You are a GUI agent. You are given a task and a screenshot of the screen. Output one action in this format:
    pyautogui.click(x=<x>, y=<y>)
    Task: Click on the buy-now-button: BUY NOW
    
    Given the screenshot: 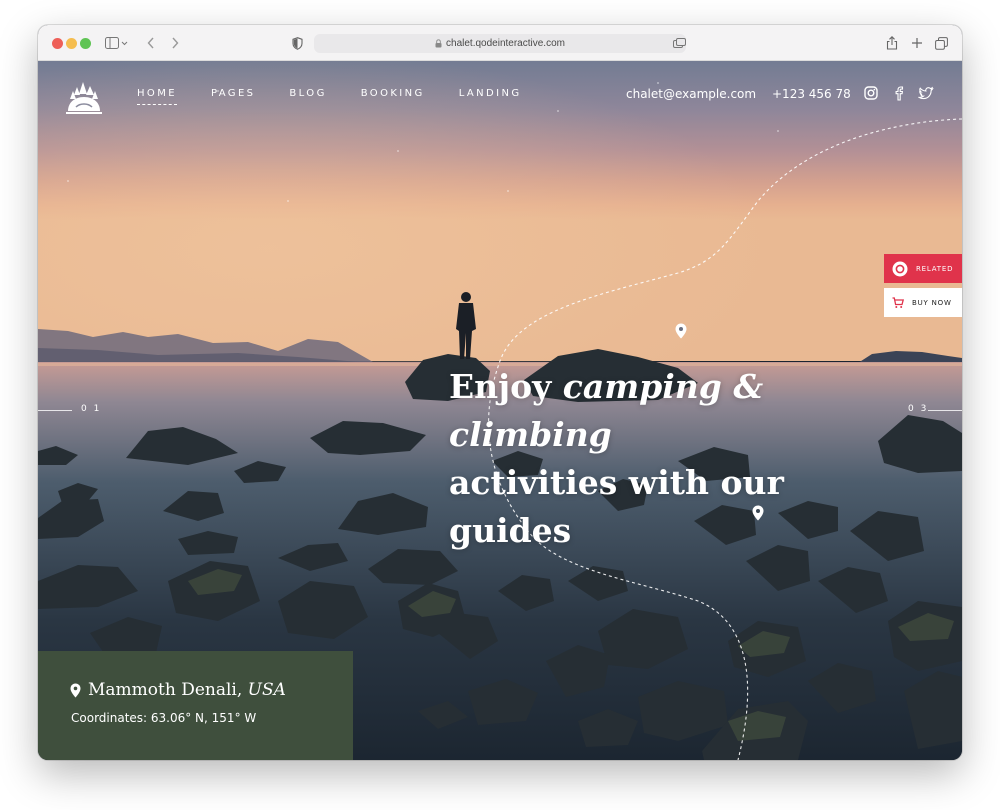 What is the action you would take?
    pyautogui.click(x=923, y=302)
    